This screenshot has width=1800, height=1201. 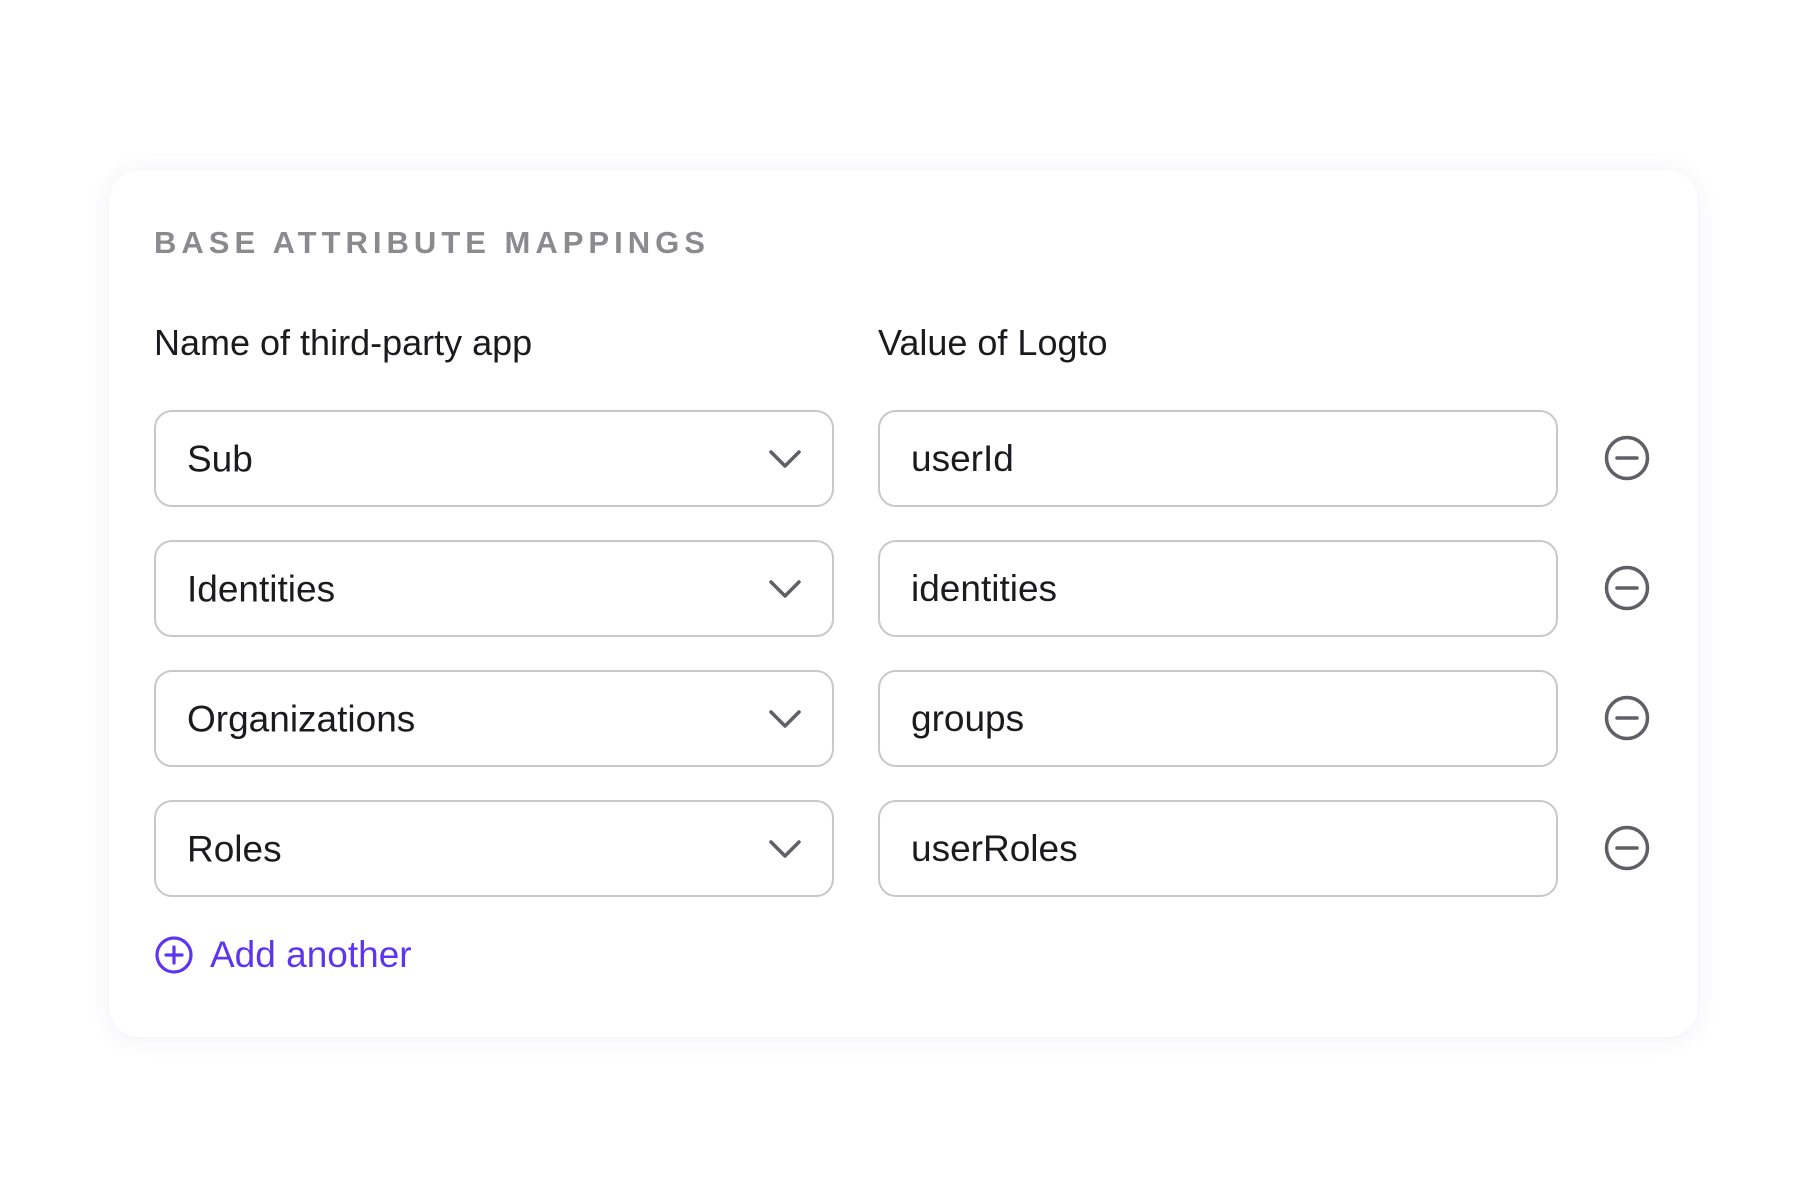 What do you see at coordinates (311, 954) in the screenshot?
I see `add-another-label: Add another` at bounding box center [311, 954].